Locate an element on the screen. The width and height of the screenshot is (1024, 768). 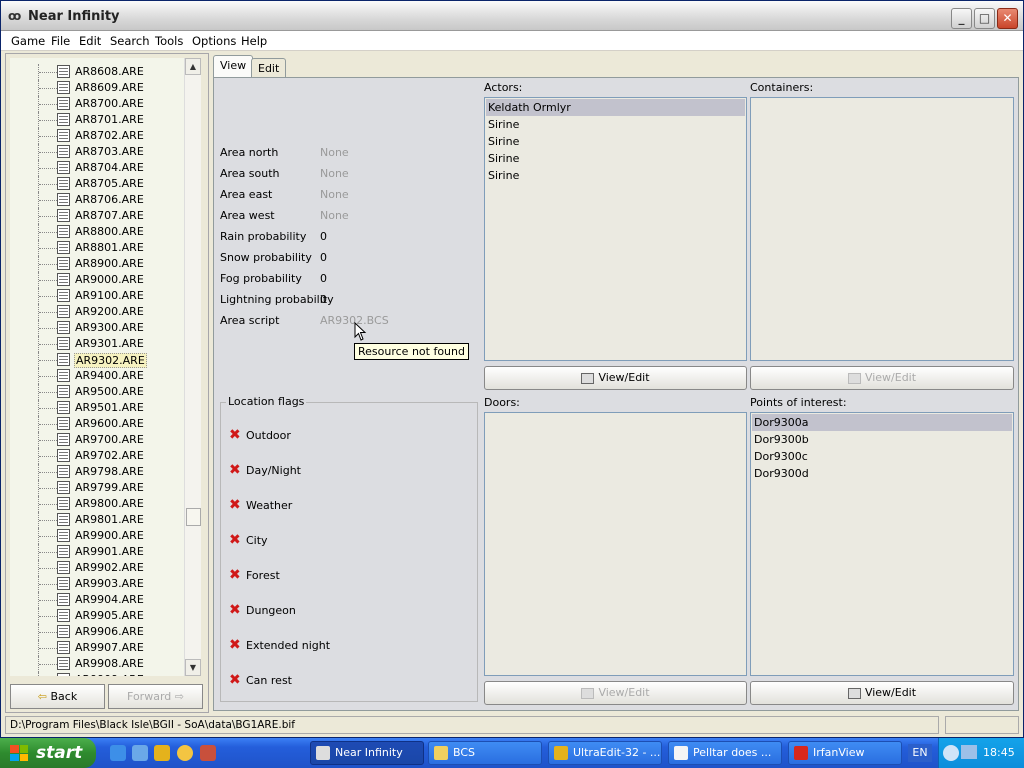
minimize-button: _ is located at coordinates (961, 18).